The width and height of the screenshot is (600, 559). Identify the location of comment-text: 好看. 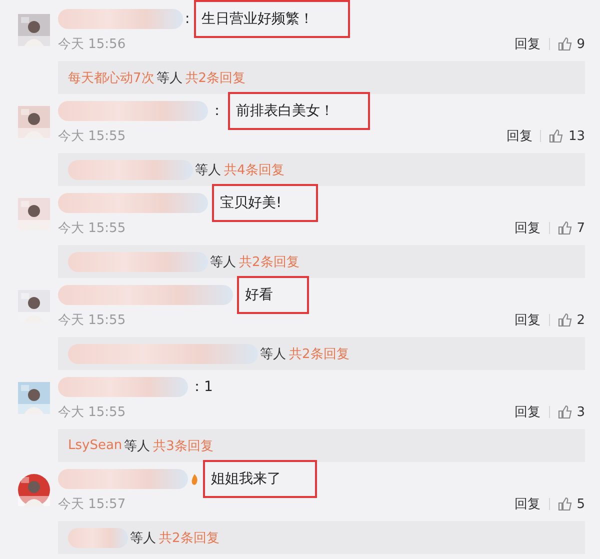
(273, 295).